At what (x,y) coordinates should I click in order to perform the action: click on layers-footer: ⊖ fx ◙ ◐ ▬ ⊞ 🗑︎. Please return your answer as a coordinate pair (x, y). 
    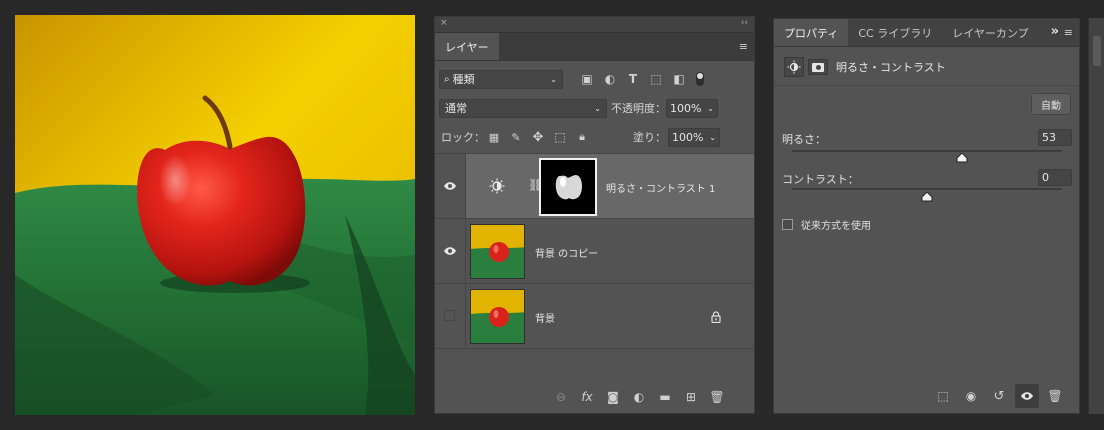
    Looking at the image, I should click on (594, 397).